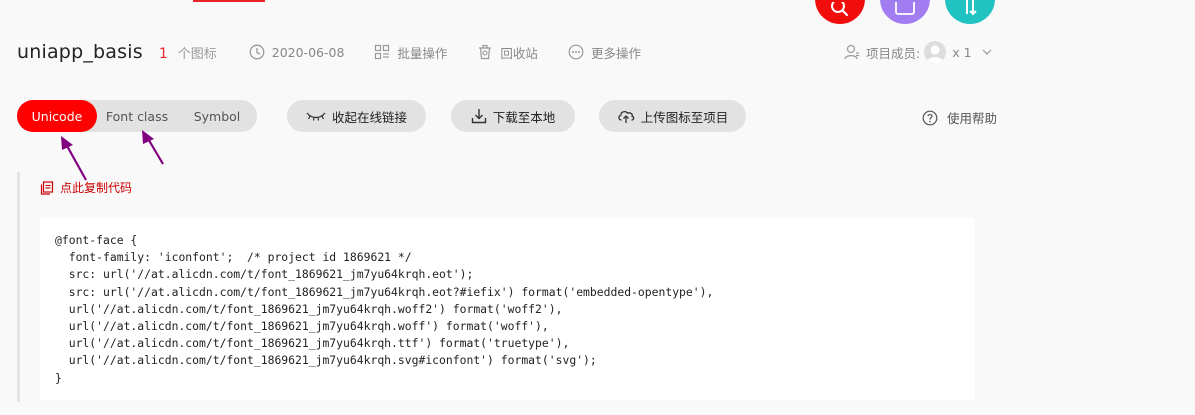  Describe the element at coordinates (112, 155) in the screenshot. I see `annotation-arrows` at that location.